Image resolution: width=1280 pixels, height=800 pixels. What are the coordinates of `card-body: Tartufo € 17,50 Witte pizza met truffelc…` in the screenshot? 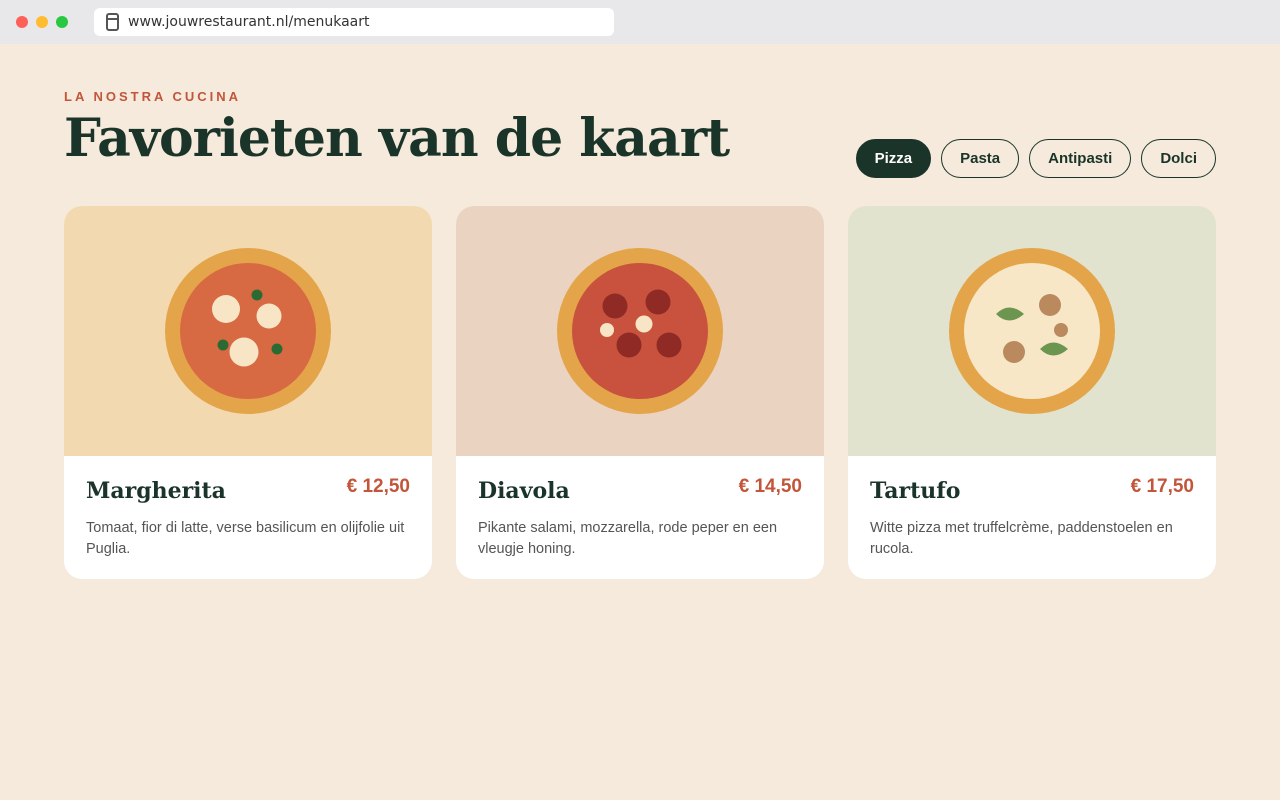 It's located at (1032, 517).